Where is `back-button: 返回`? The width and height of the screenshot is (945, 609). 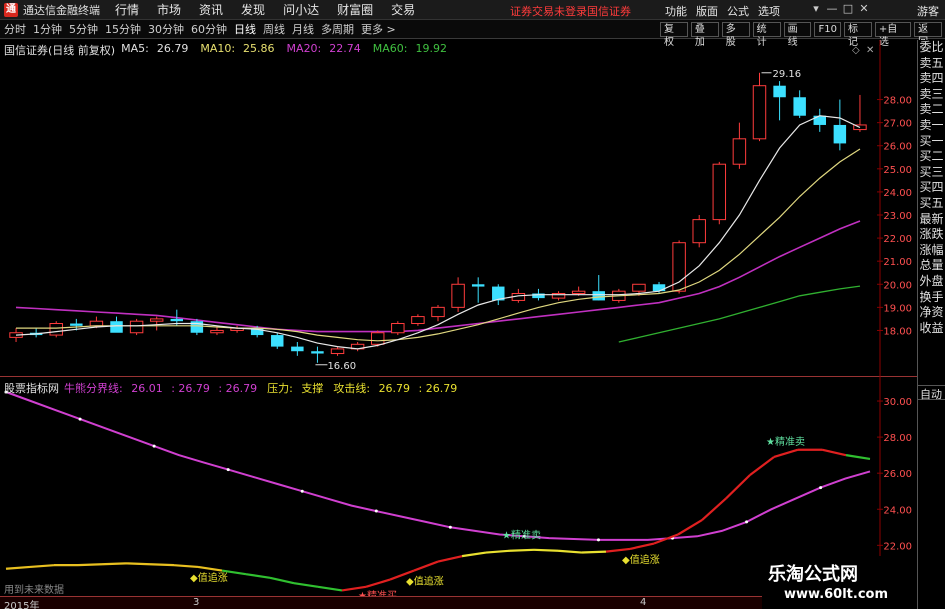
back-button: 返回 is located at coordinates (928, 35).